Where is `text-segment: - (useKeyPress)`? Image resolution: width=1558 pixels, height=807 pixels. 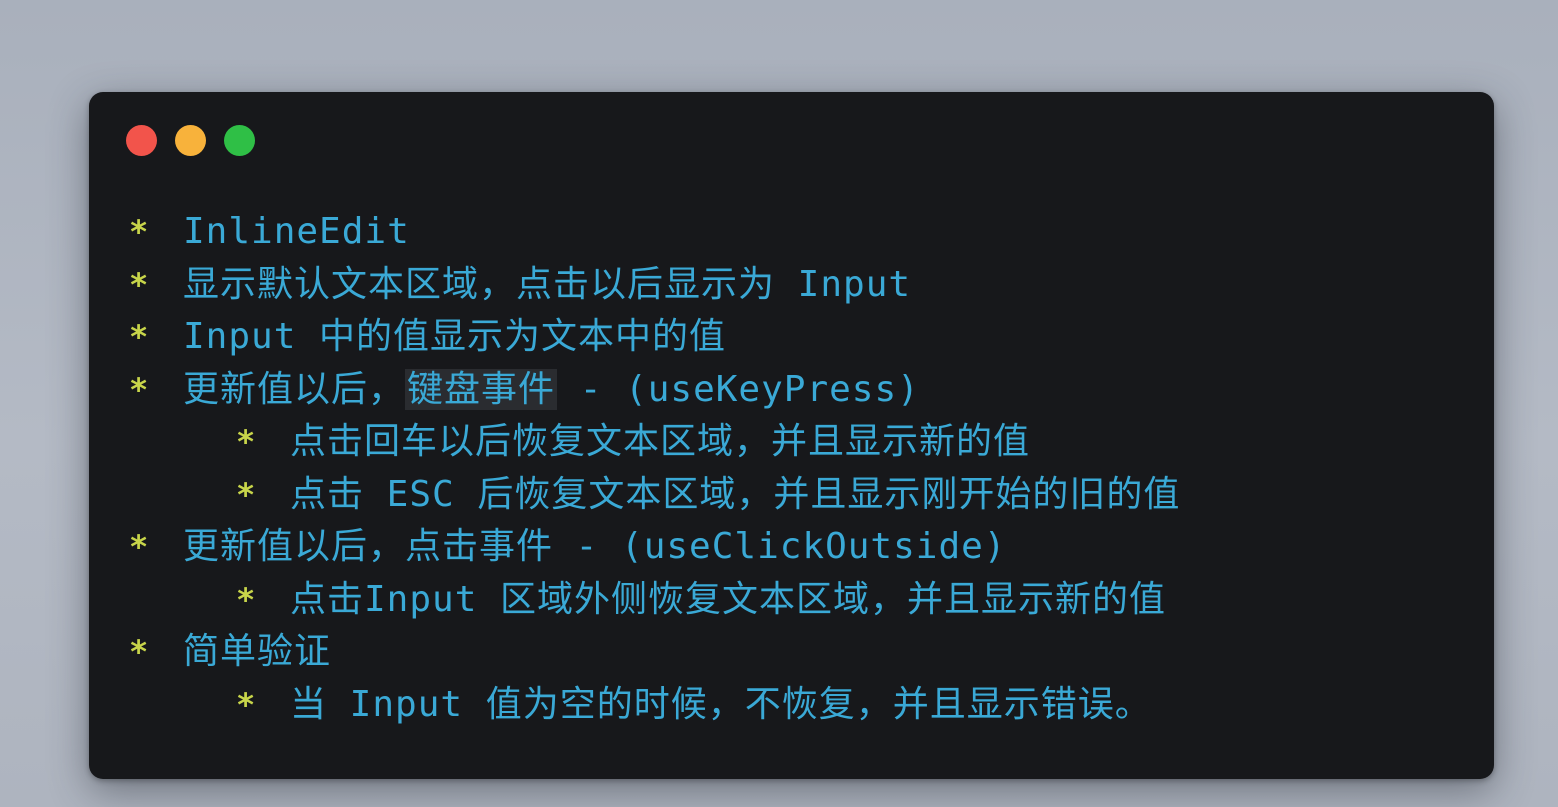 text-segment: - (useKeyPress) is located at coordinates (738, 389).